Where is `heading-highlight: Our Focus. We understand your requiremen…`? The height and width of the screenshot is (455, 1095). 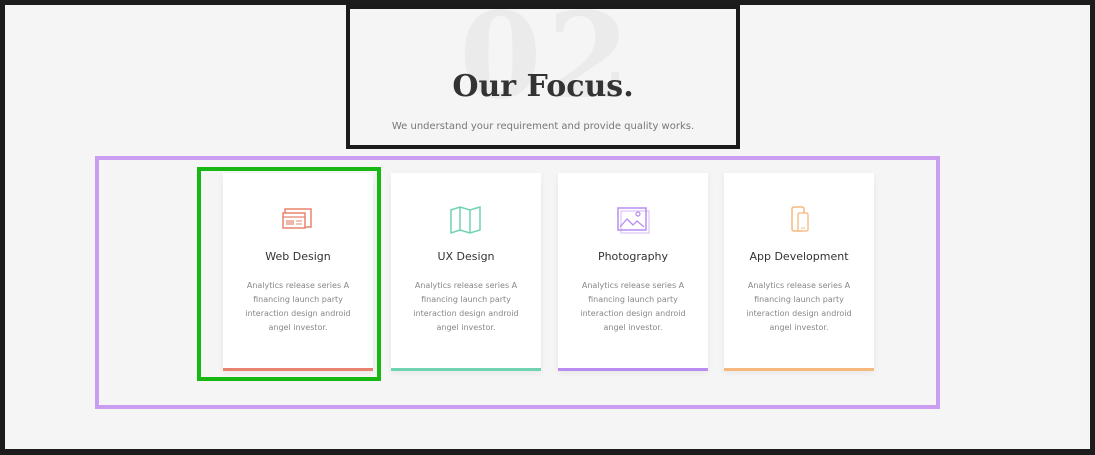
heading-highlight: Our Focus. We understand your requiremen… is located at coordinates (543, 77).